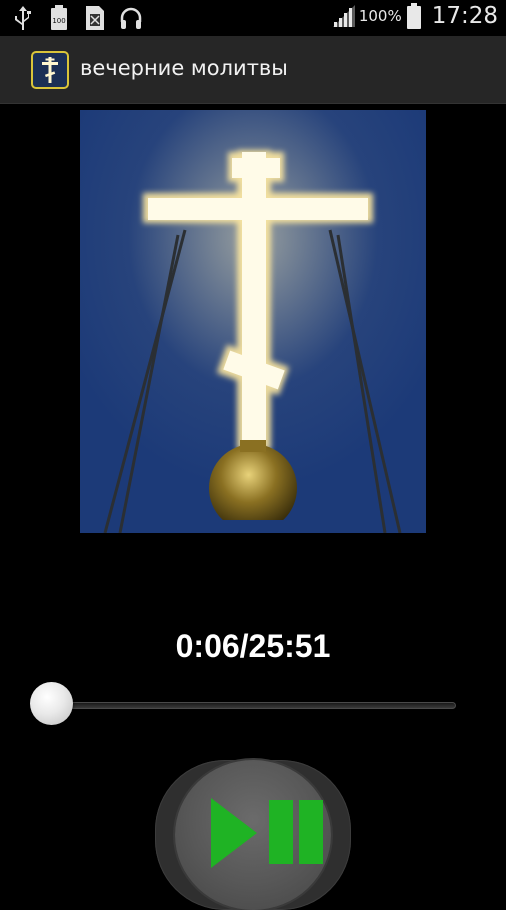 The image size is (506, 910). I want to click on status-system: 100% 17:28, so click(414, 16).